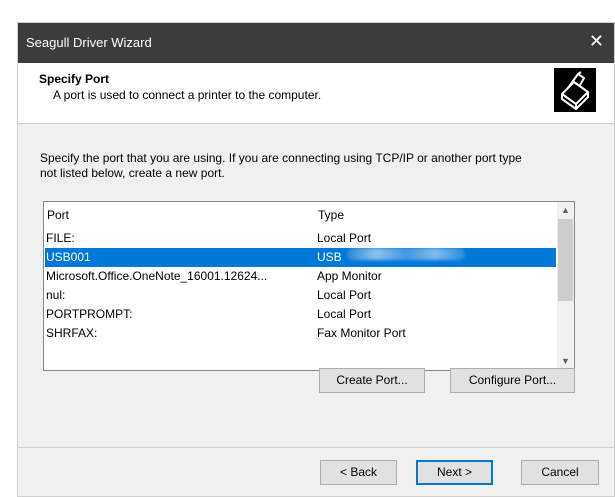 This screenshot has height=497, width=615. I want to click on cancel-button: Cancel, so click(560, 472).